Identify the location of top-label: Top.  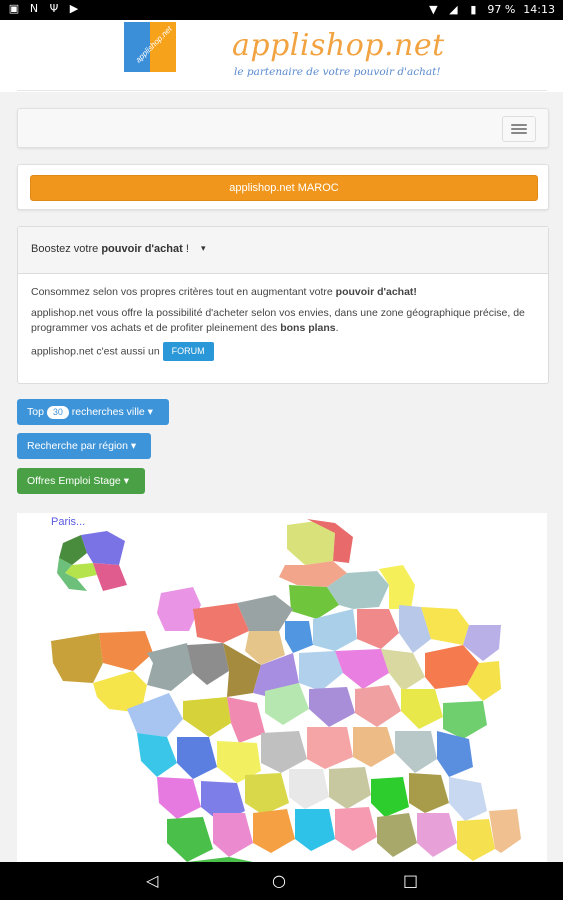
(35, 412).